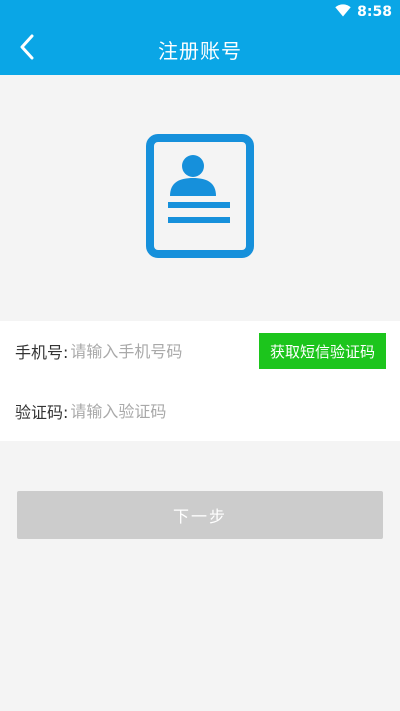 This screenshot has height=711, width=400. I want to click on page-title: 注册账号, so click(200, 51).